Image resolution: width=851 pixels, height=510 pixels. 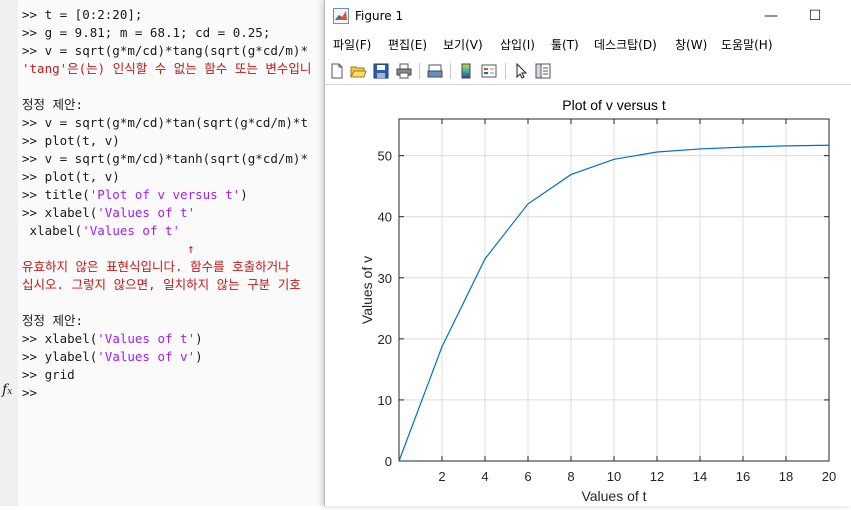 I want to click on chart-title: Plot of v versus t, so click(x=614, y=105).